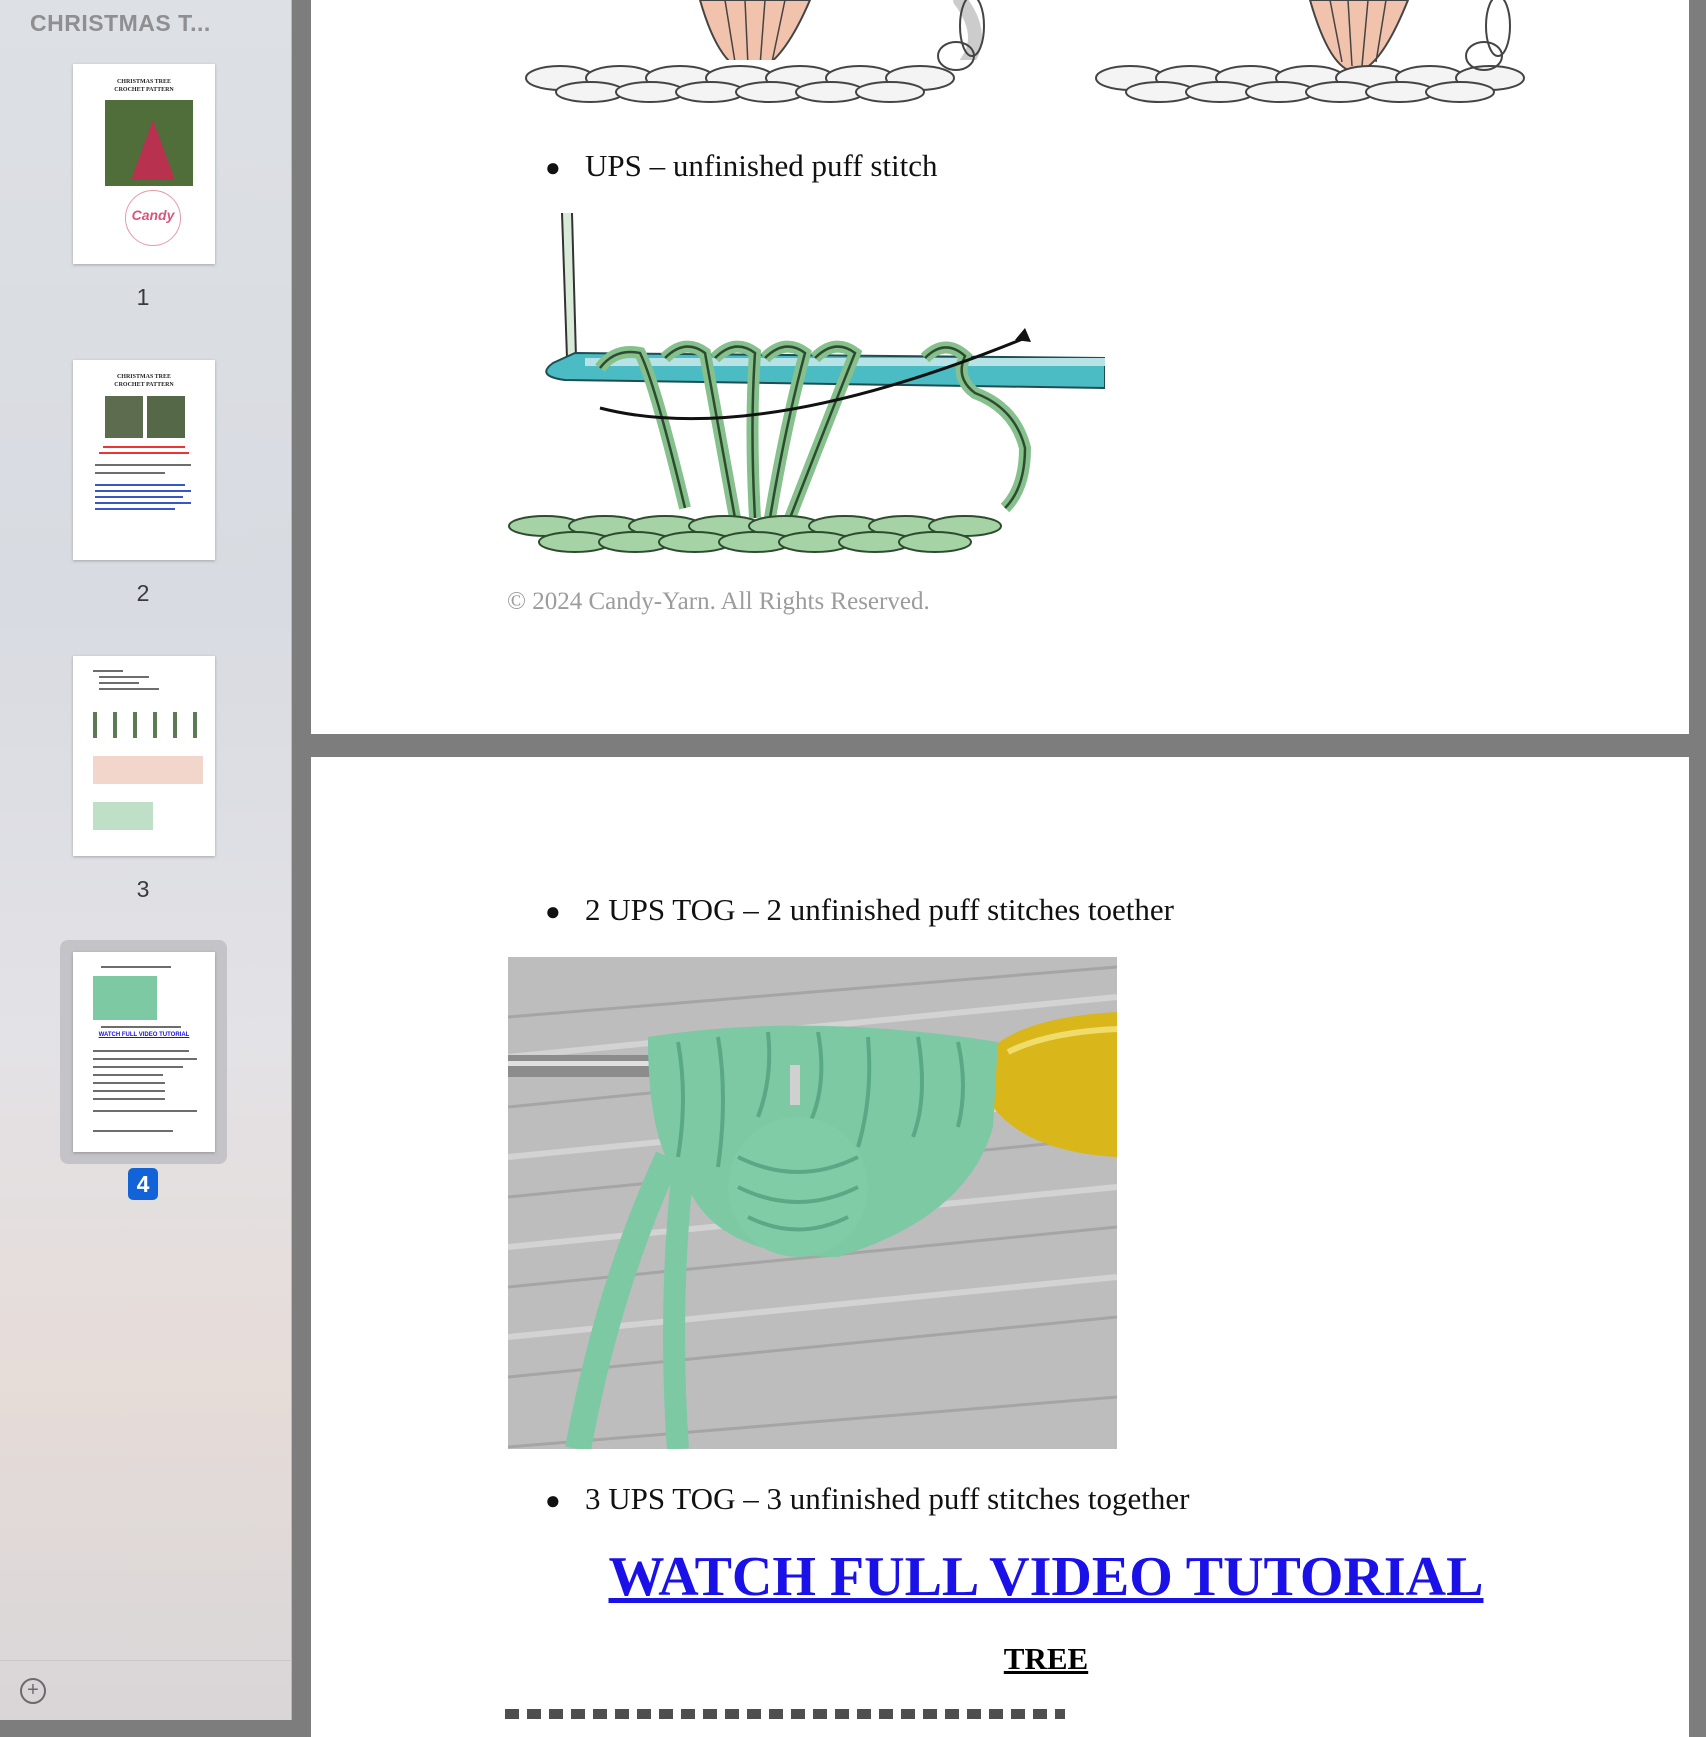  Describe the element at coordinates (143, 1184) in the screenshot. I see `page-number-4: 4` at that location.